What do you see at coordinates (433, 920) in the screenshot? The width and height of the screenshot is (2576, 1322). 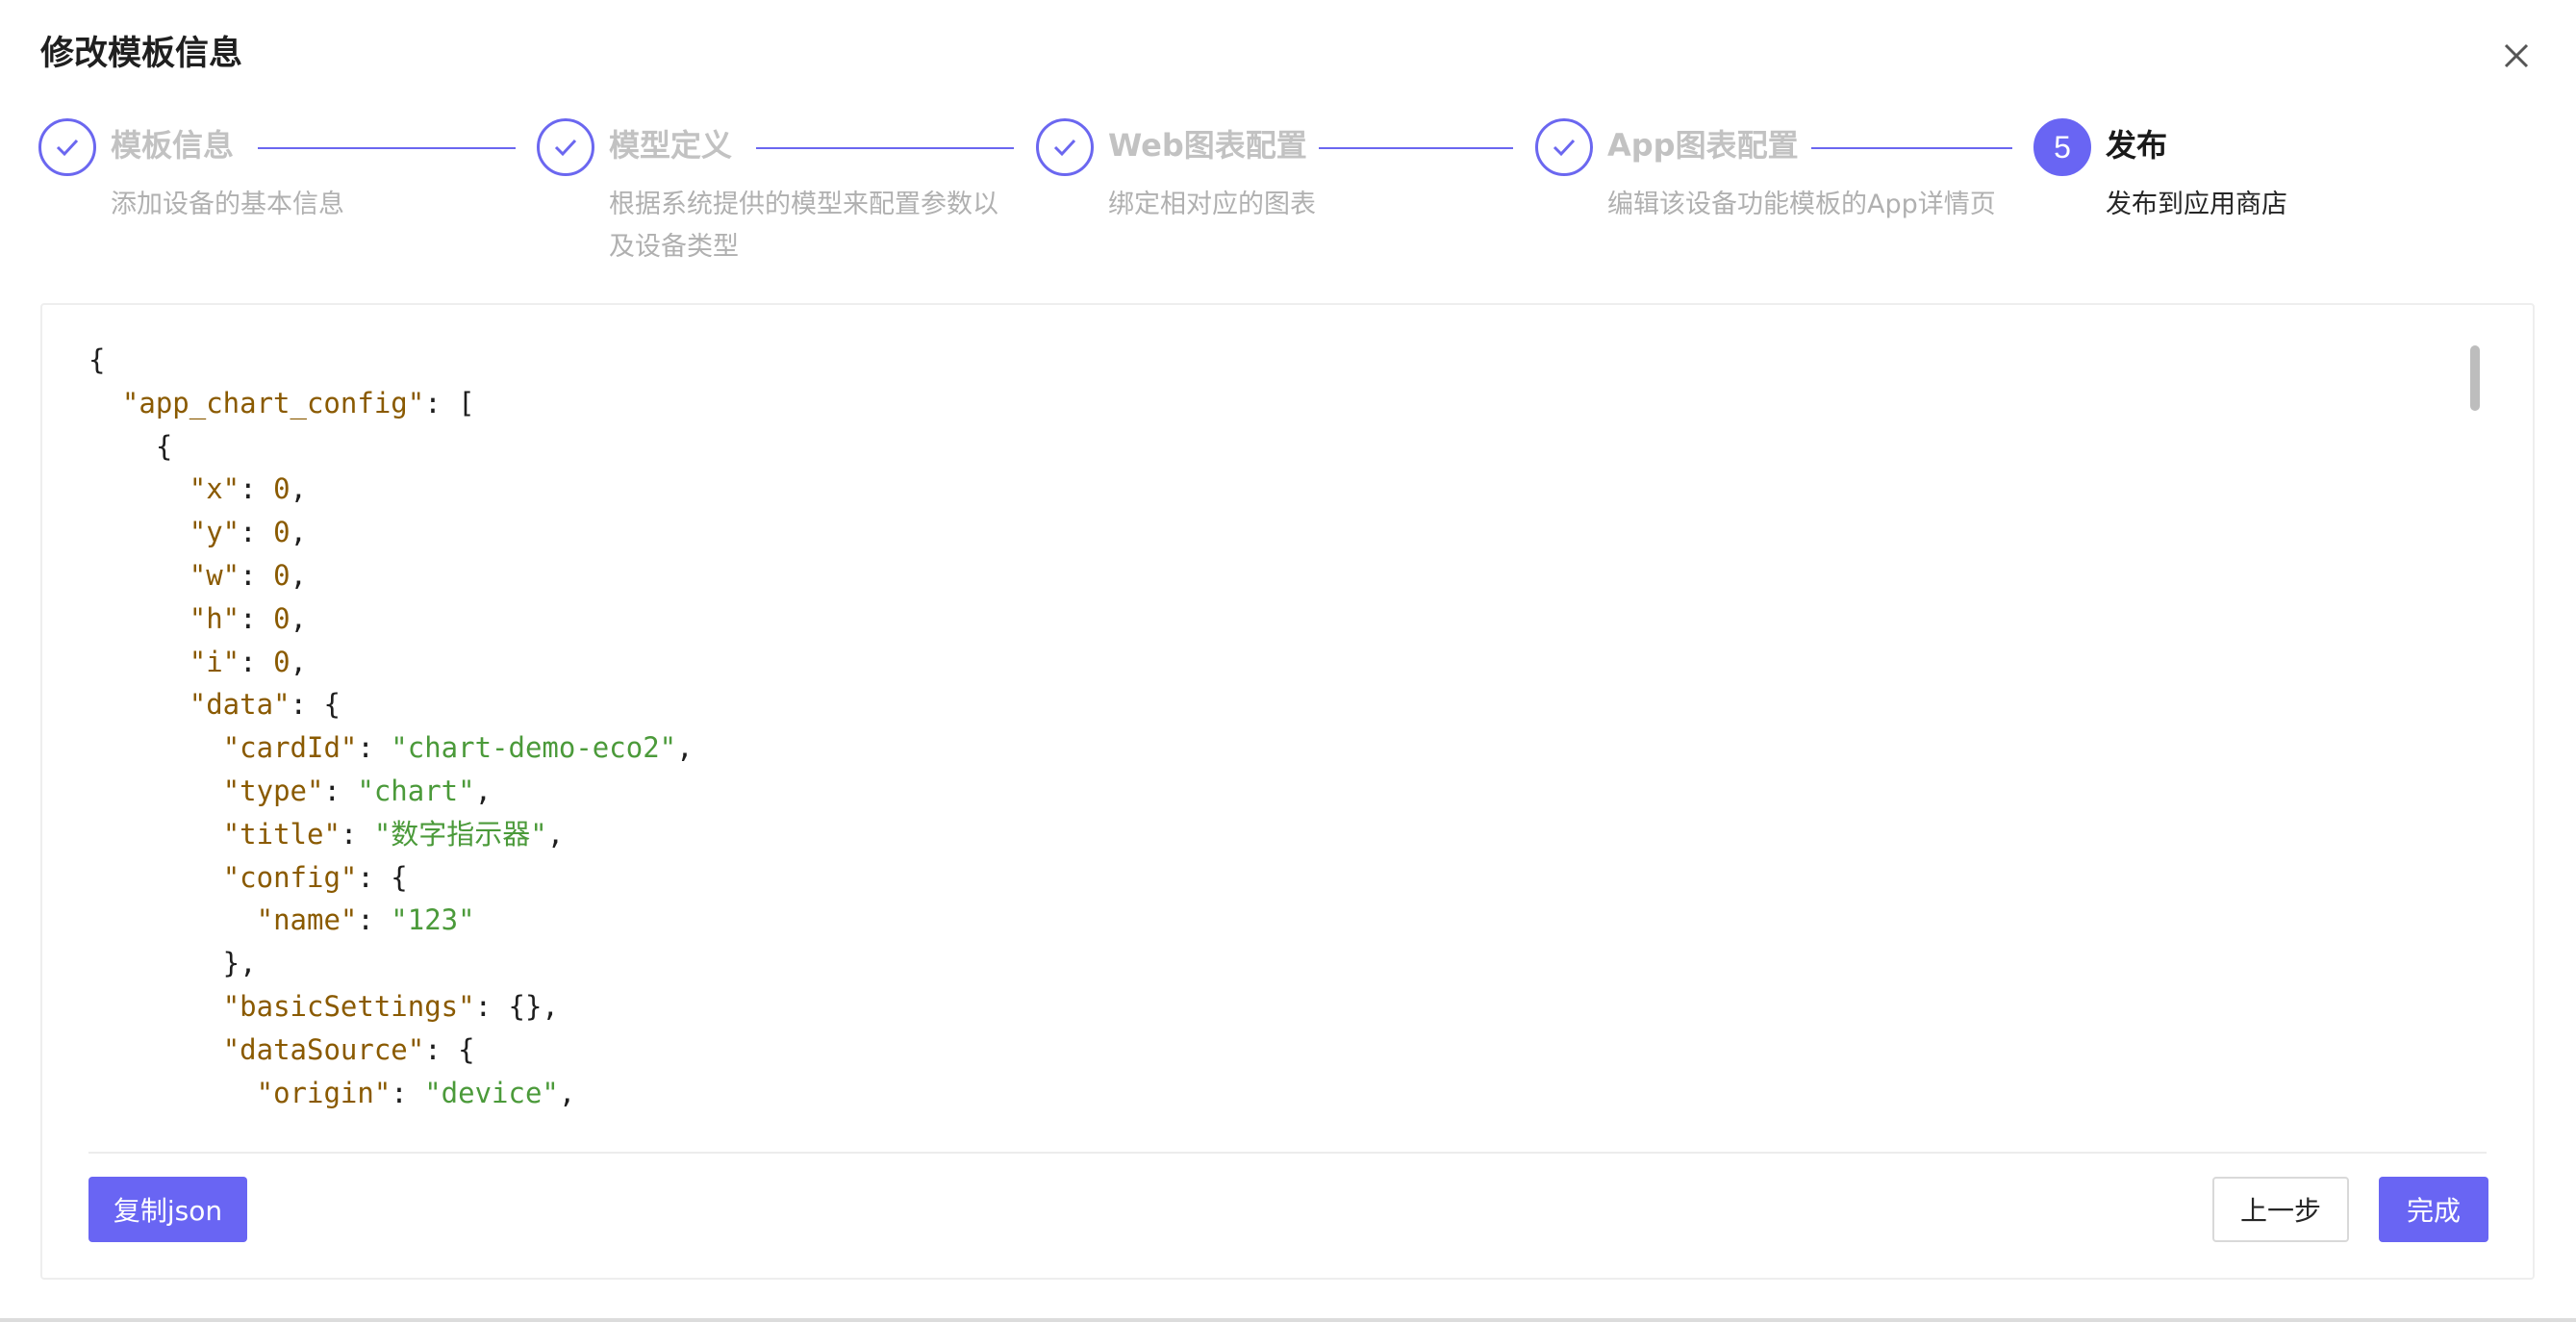 I see `code-token: "123"` at bounding box center [433, 920].